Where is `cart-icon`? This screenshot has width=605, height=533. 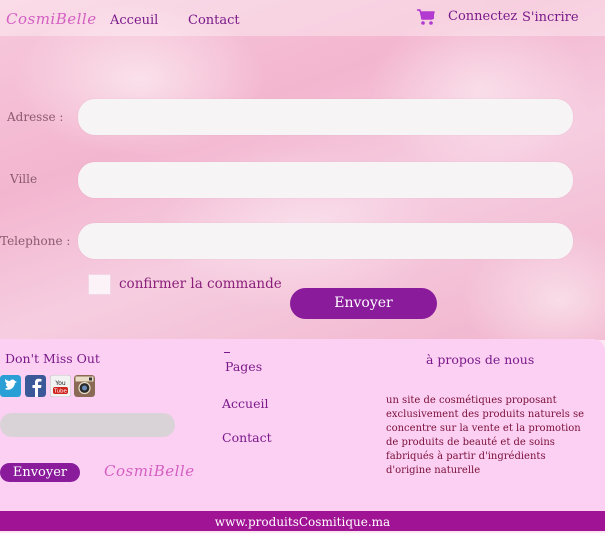
cart-icon is located at coordinates (426, 17).